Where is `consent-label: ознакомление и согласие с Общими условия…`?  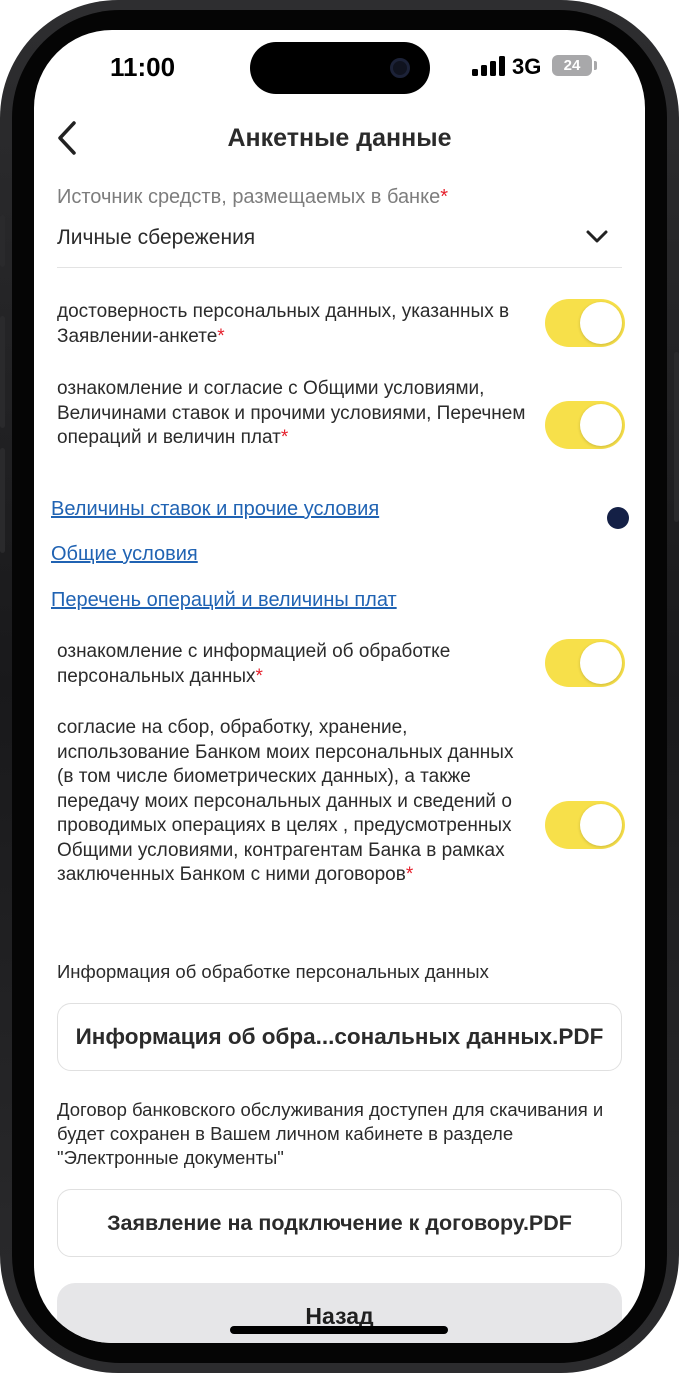 consent-label: ознакомление и согласие с Общими условия… is located at coordinates (291, 413).